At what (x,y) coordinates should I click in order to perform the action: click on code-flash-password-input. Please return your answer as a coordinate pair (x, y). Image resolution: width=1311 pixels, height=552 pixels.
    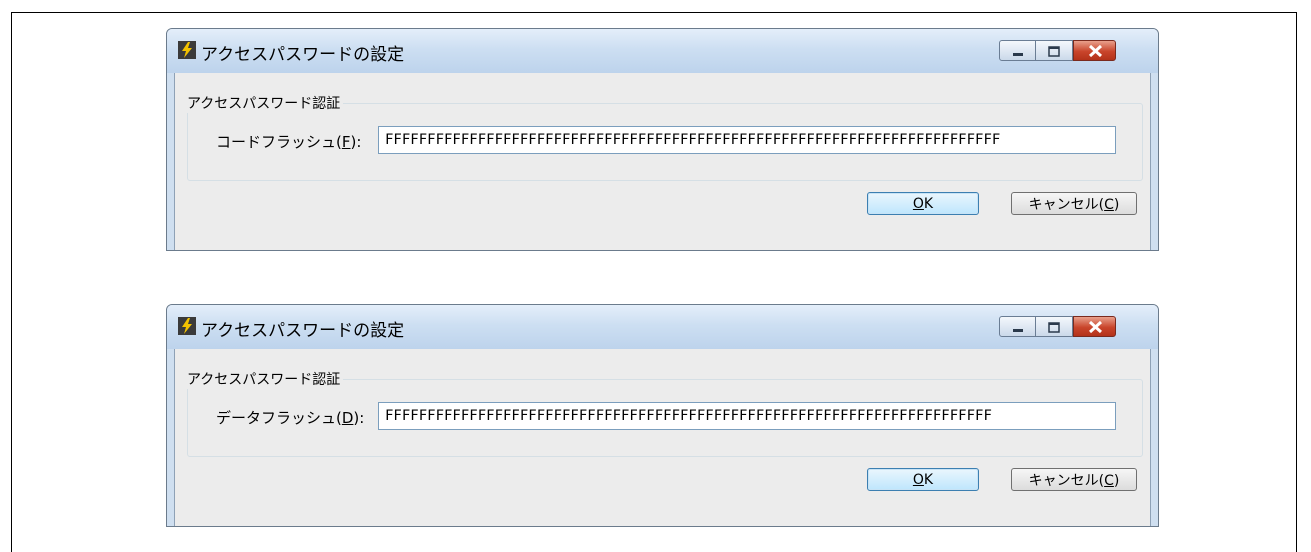
    Looking at the image, I should click on (747, 140).